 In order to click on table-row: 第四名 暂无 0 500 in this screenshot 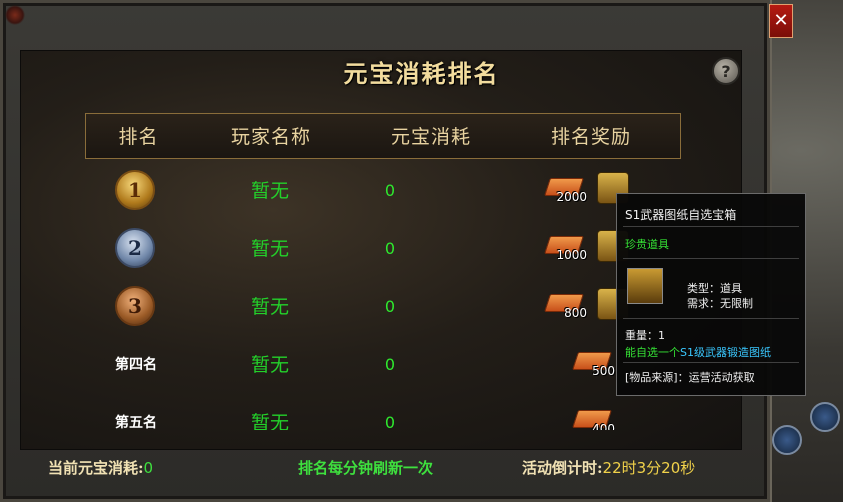, I will do `click(383, 365)`.